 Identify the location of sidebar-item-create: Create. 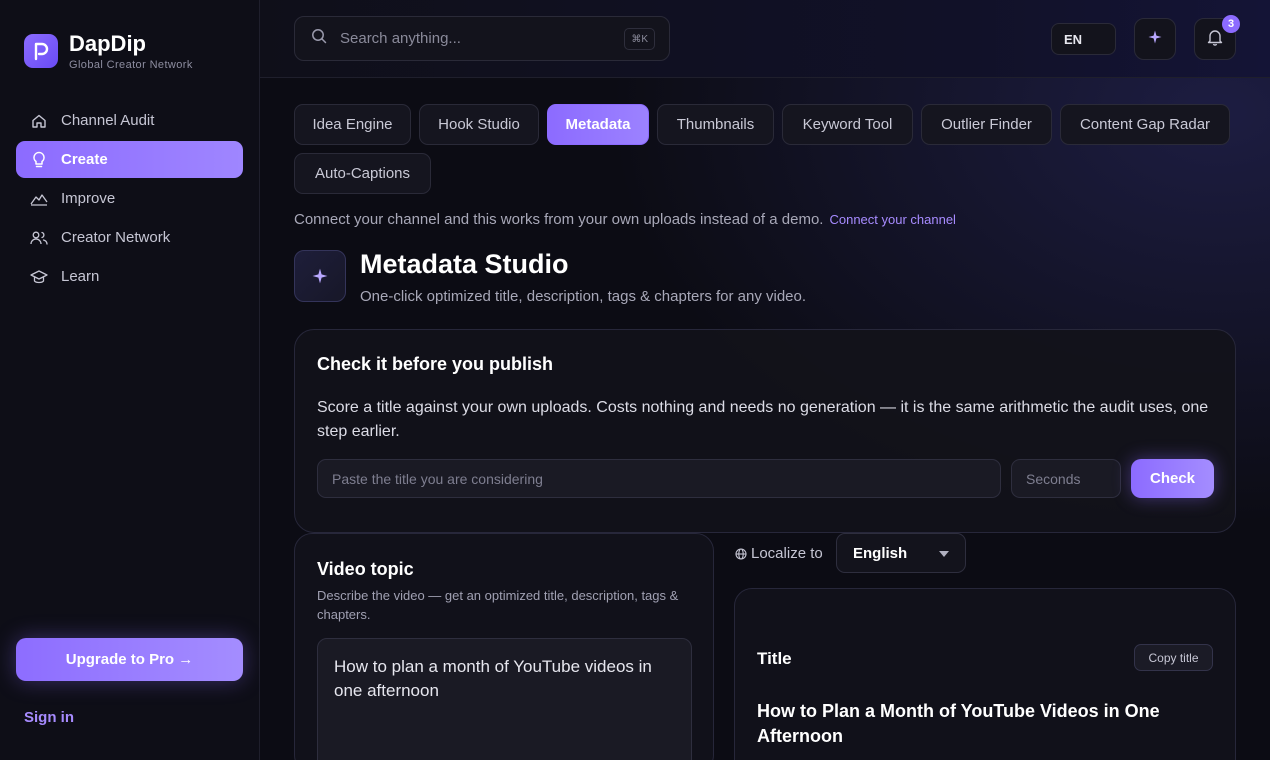
(129, 159).